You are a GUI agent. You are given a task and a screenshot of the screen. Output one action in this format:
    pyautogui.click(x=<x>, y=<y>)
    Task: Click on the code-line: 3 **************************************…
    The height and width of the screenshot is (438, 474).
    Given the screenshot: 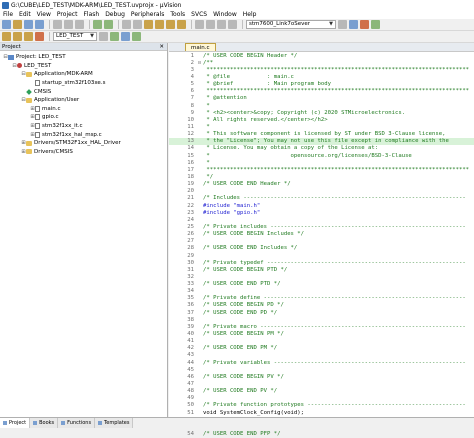 What is the action you would take?
    pyautogui.click(x=321, y=69)
    